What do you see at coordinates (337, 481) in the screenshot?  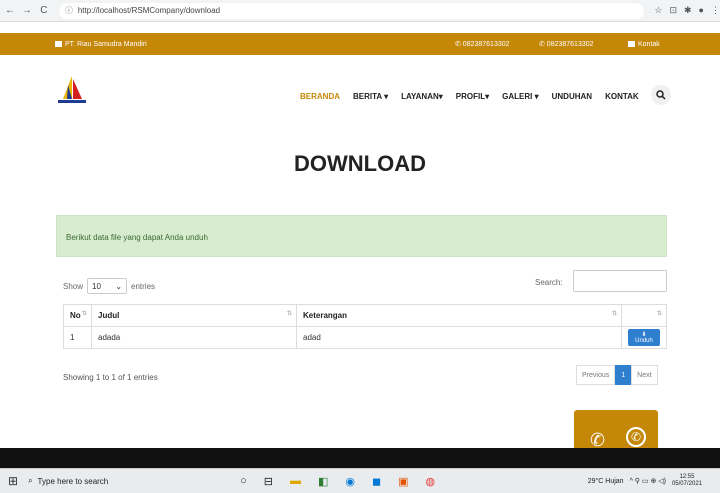 I see `taskbar-apps: ○ ⊟ ▬ ◧ ◉ ◼ ▣ ◍` at bounding box center [337, 481].